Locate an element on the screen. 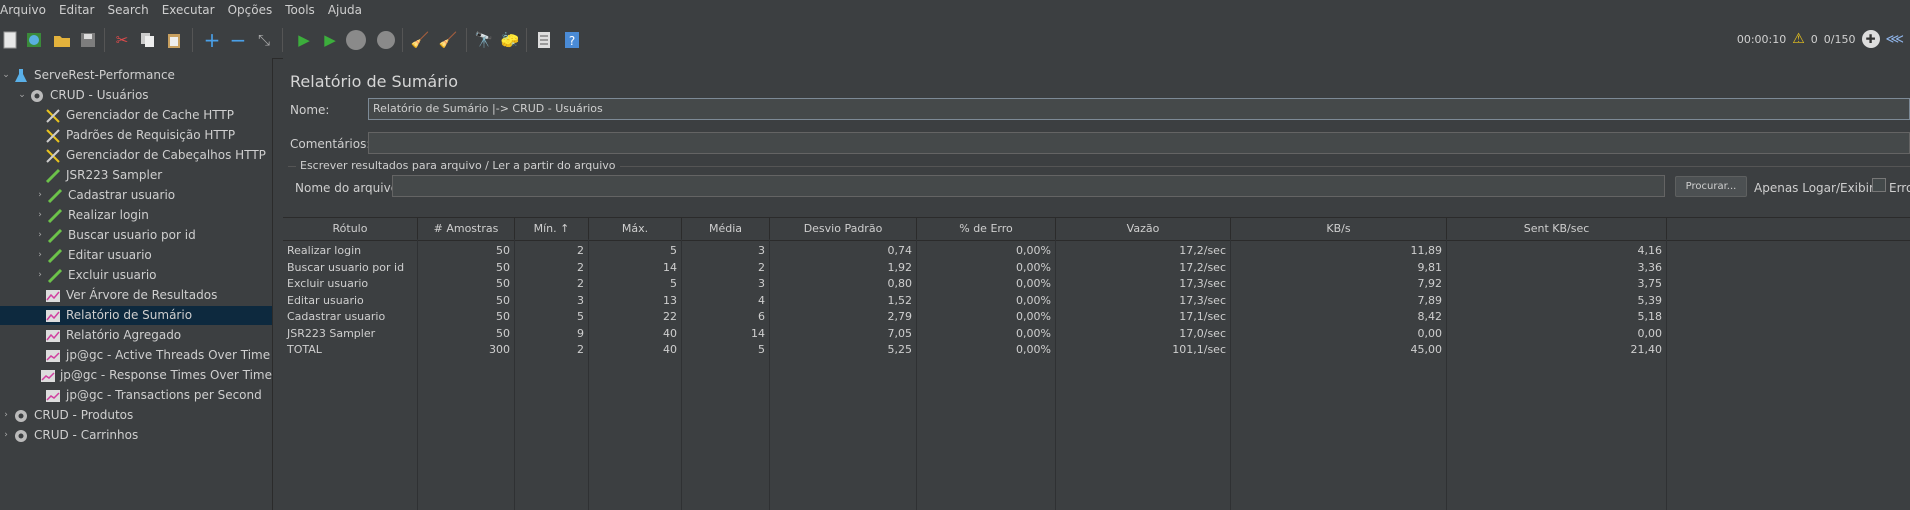 The height and width of the screenshot is (510, 1910). listener-icon is located at coordinates (53, 336).